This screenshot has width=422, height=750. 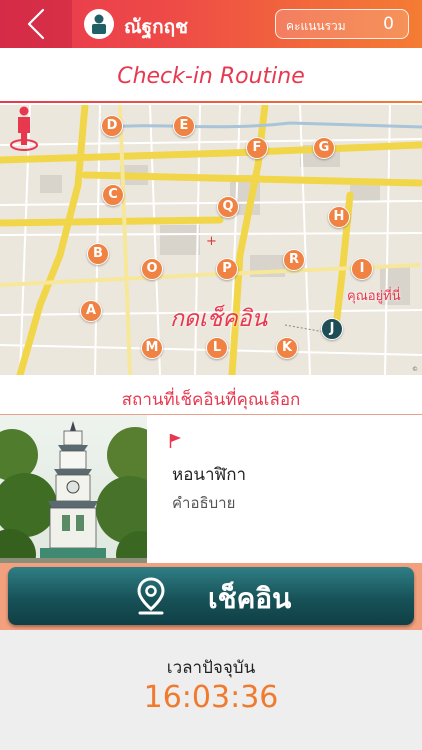 What do you see at coordinates (228, 207) in the screenshot?
I see `map-marker-q: Q` at bounding box center [228, 207].